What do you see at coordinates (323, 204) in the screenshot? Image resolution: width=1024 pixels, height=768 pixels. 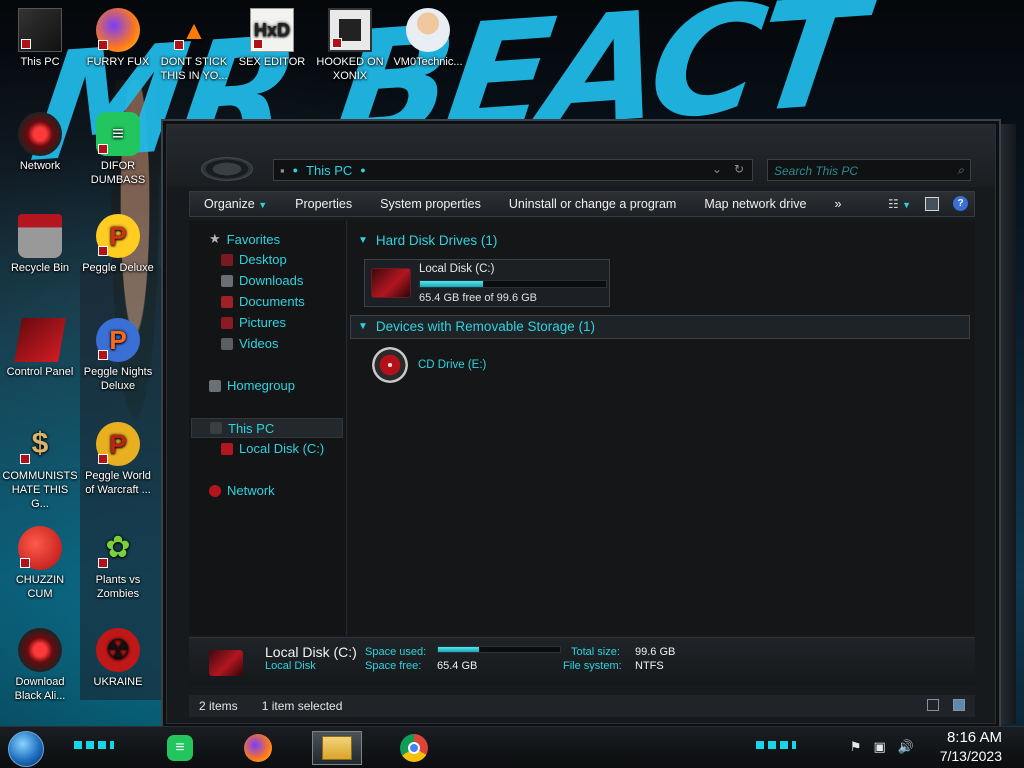 I see `properties-button: Properties` at bounding box center [323, 204].